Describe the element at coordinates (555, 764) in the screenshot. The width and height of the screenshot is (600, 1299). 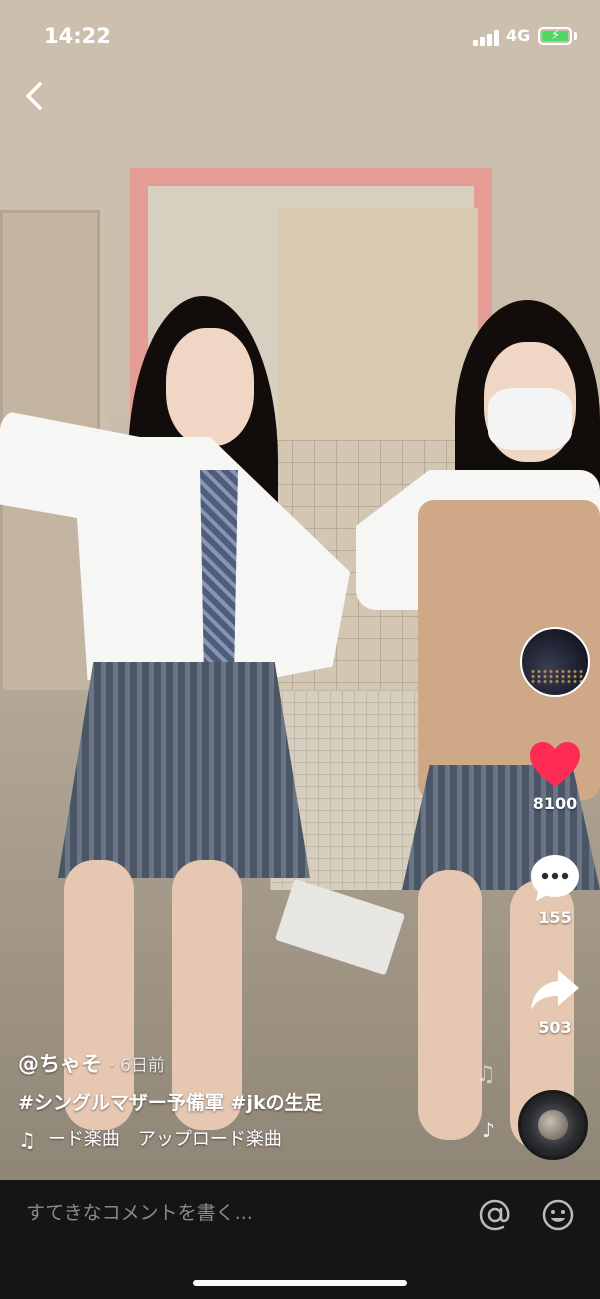
I see `heart-icon` at that location.